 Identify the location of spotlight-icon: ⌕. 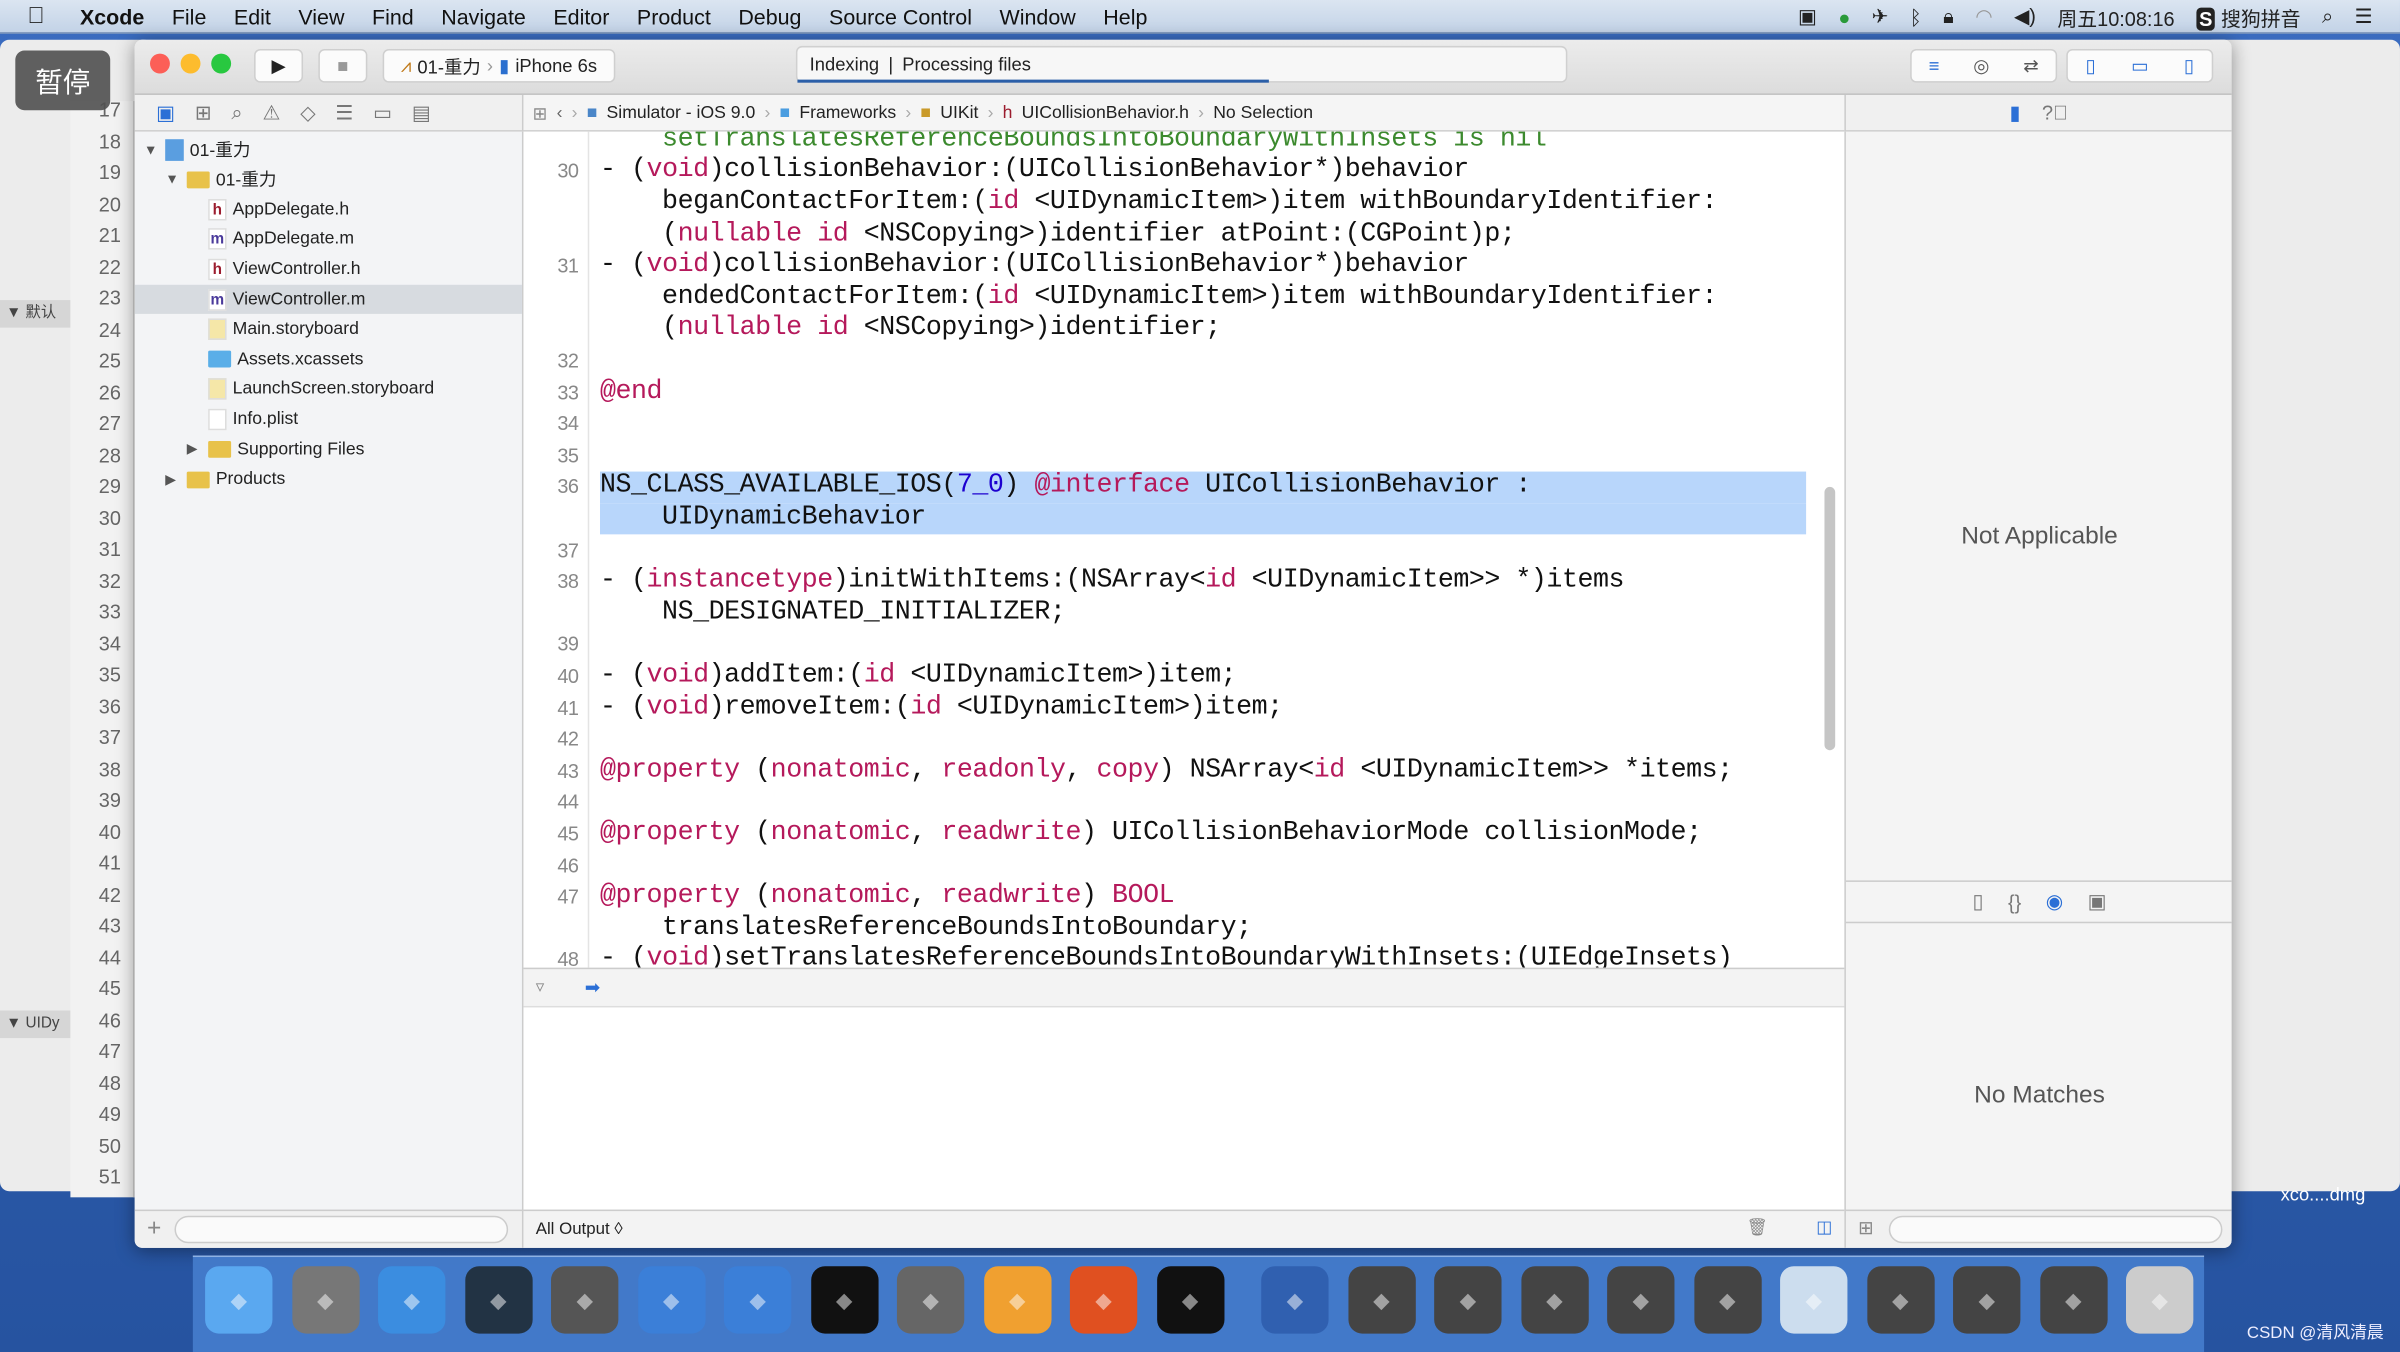
(2327, 17).